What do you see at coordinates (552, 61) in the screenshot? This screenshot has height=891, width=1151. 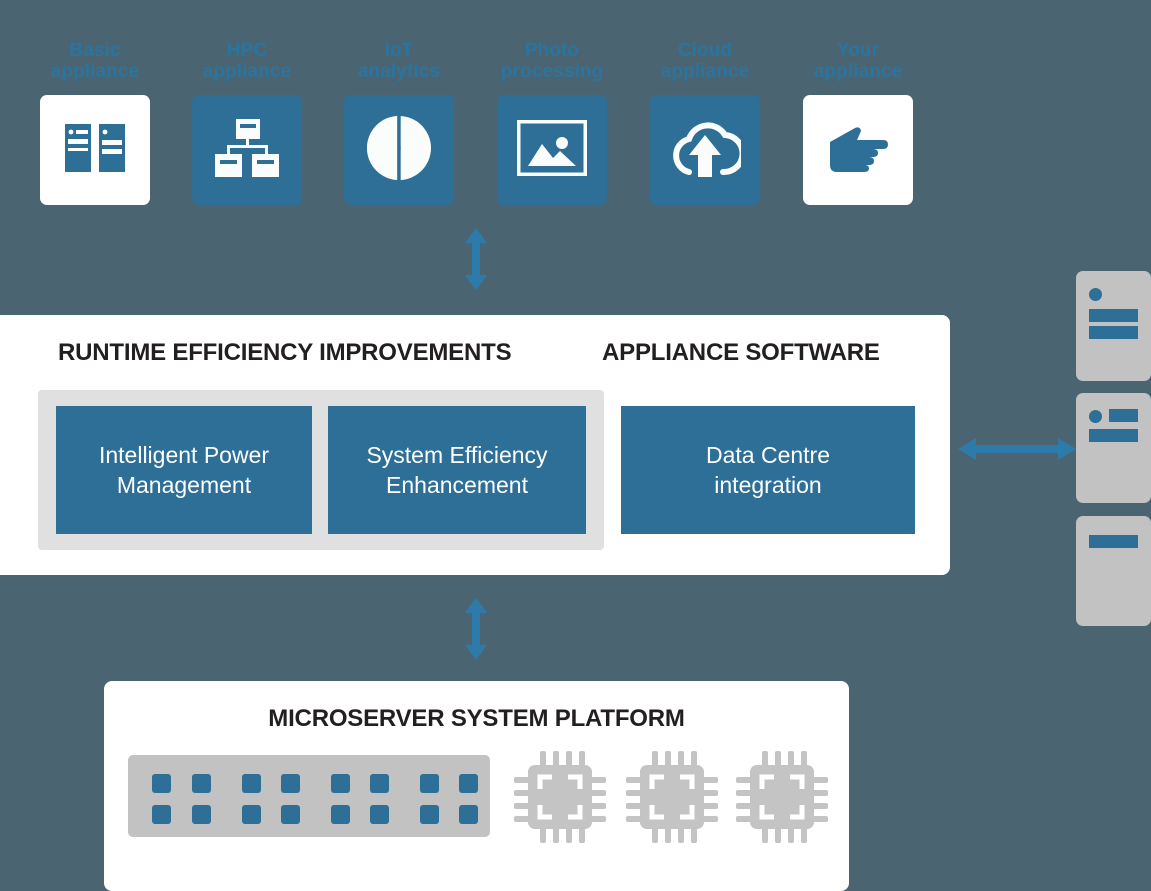 I see `appliance-label: Photo processing` at bounding box center [552, 61].